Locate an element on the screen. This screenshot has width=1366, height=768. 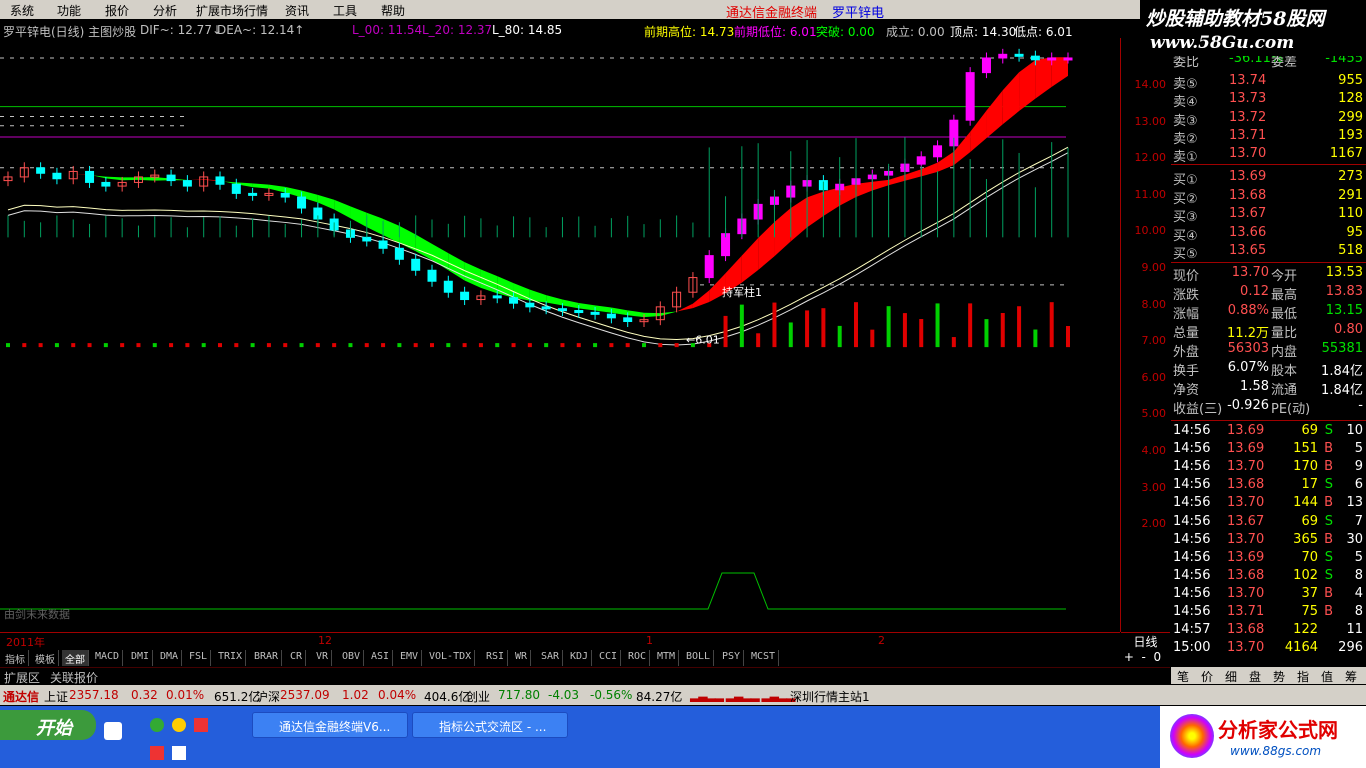
tick-time: 14:56 is located at coordinates (1192, 467).